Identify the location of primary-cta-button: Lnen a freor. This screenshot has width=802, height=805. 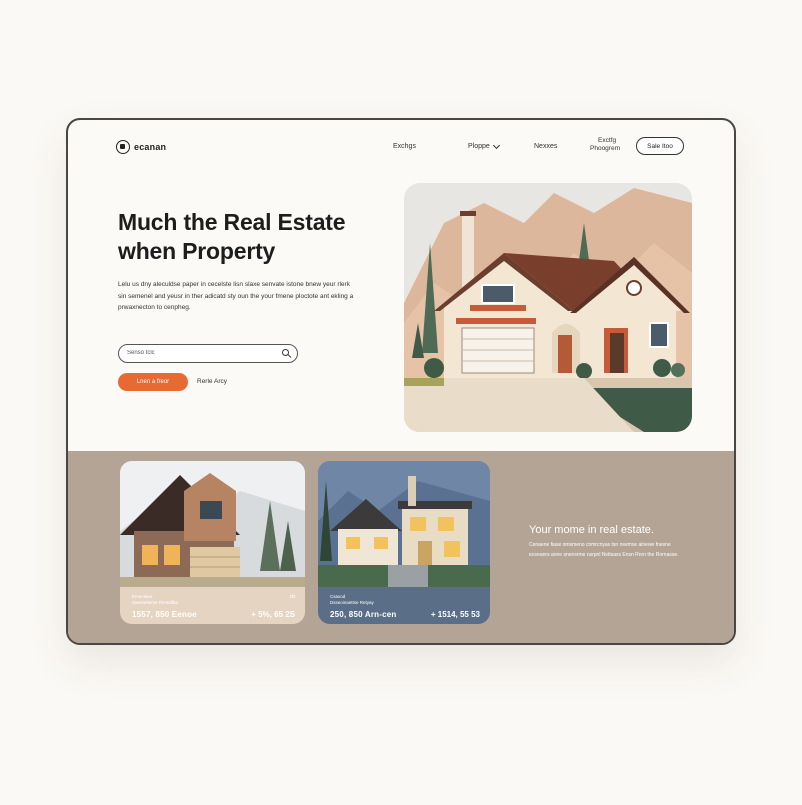
(153, 382).